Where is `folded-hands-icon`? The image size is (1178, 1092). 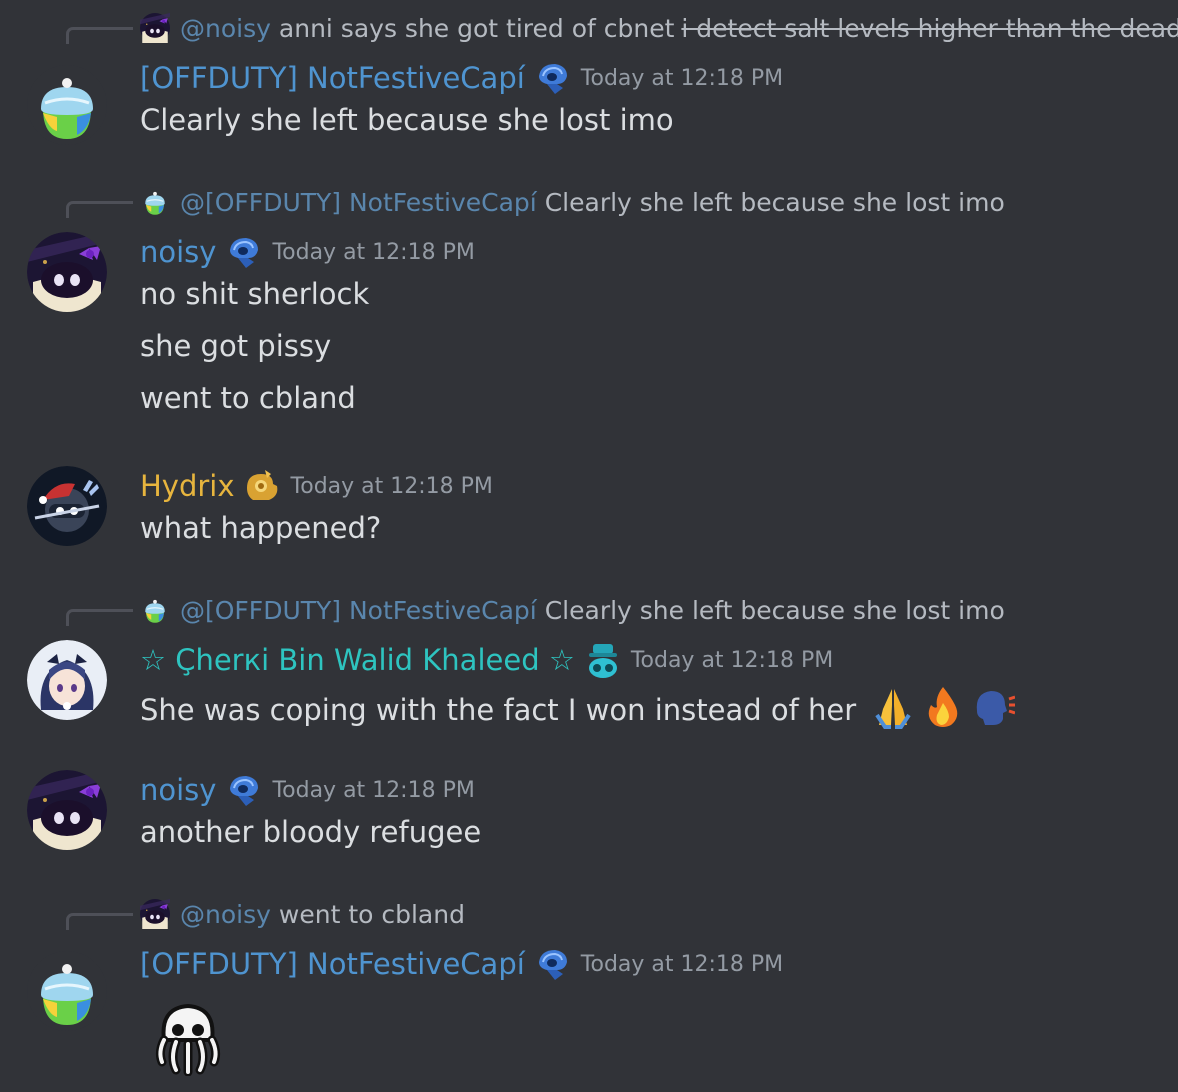 folded-hands-icon is located at coordinates (893, 707).